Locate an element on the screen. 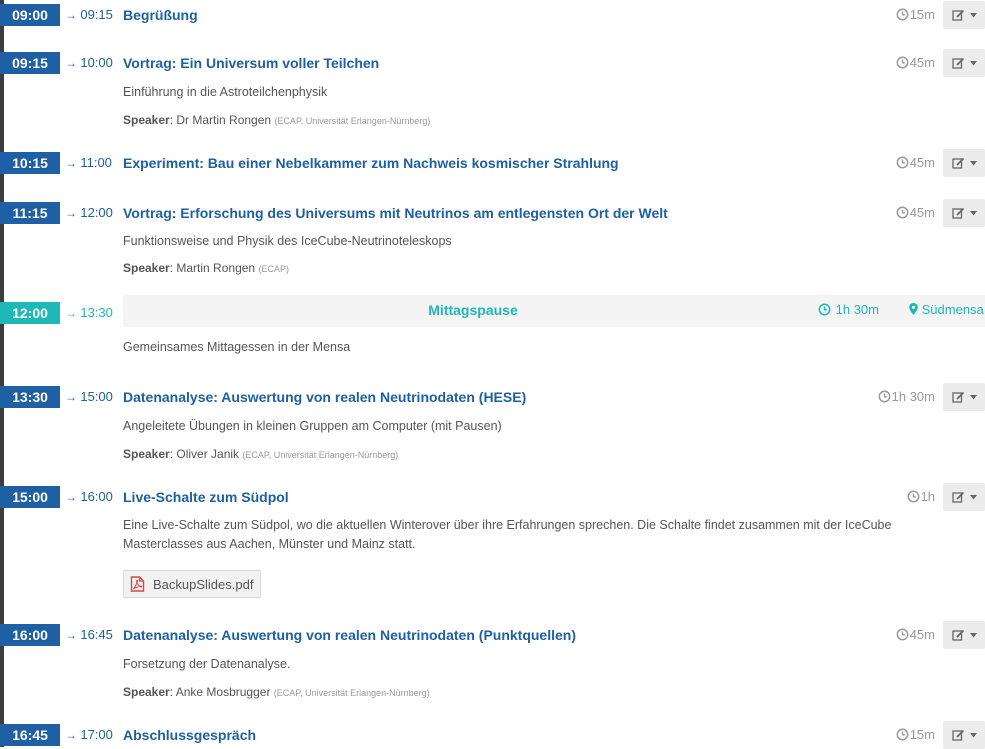 Image resolution: width=985 pixels, height=749 pixels. break-bar: Mittagspause 1h 30m Südmensa is located at coordinates (554, 311).